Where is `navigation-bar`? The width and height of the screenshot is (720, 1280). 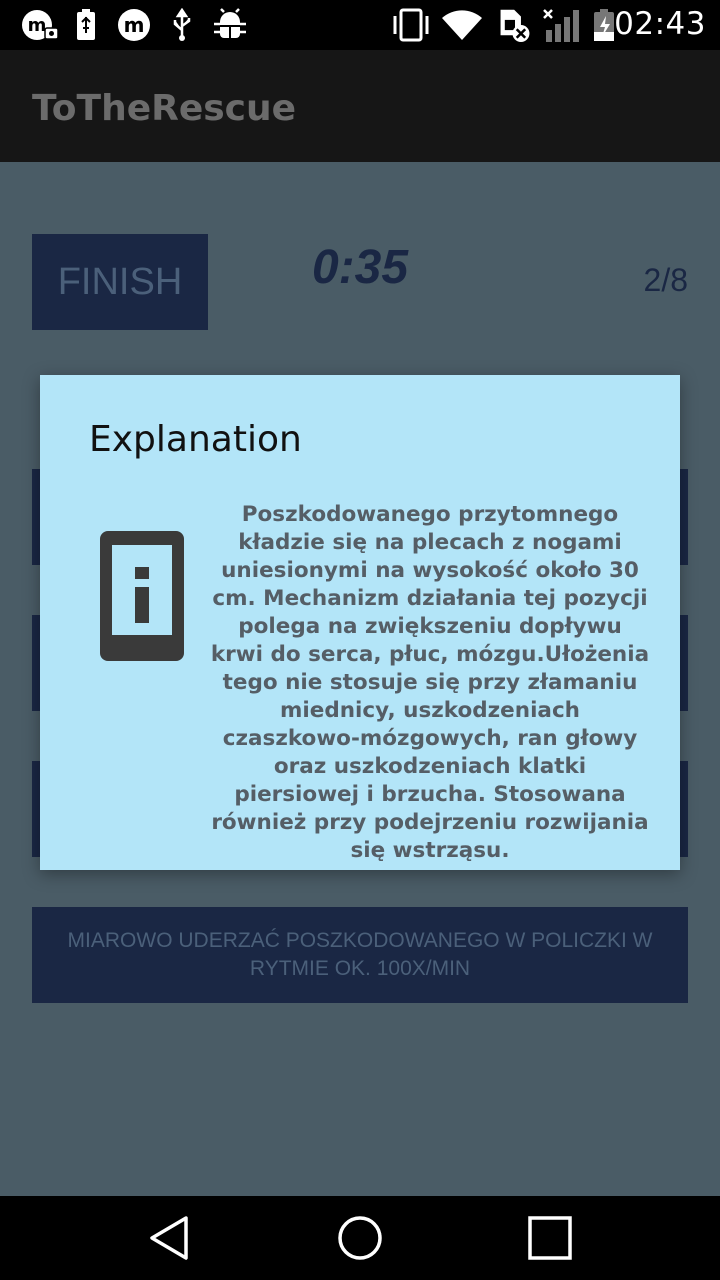
navigation-bar is located at coordinates (360, 1238).